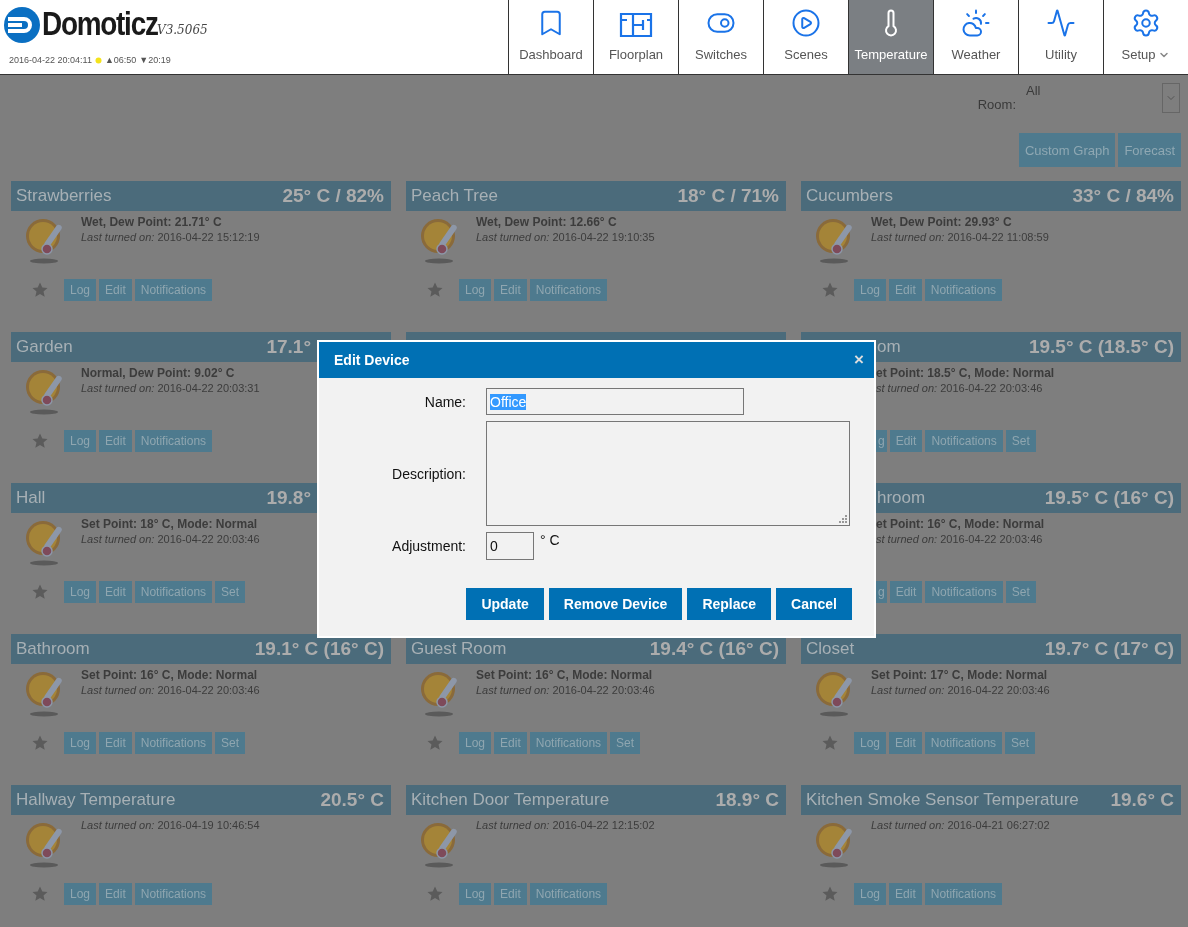  What do you see at coordinates (729, 604) in the screenshot?
I see `dialog-button: Replace` at bounding box center [729, 604].